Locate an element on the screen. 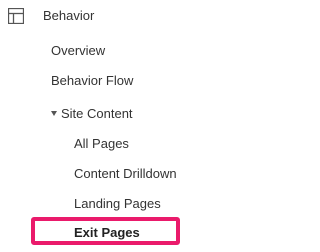 The image size is (320, 252). behavior-layout-icon is located at coordinates (16, 16).